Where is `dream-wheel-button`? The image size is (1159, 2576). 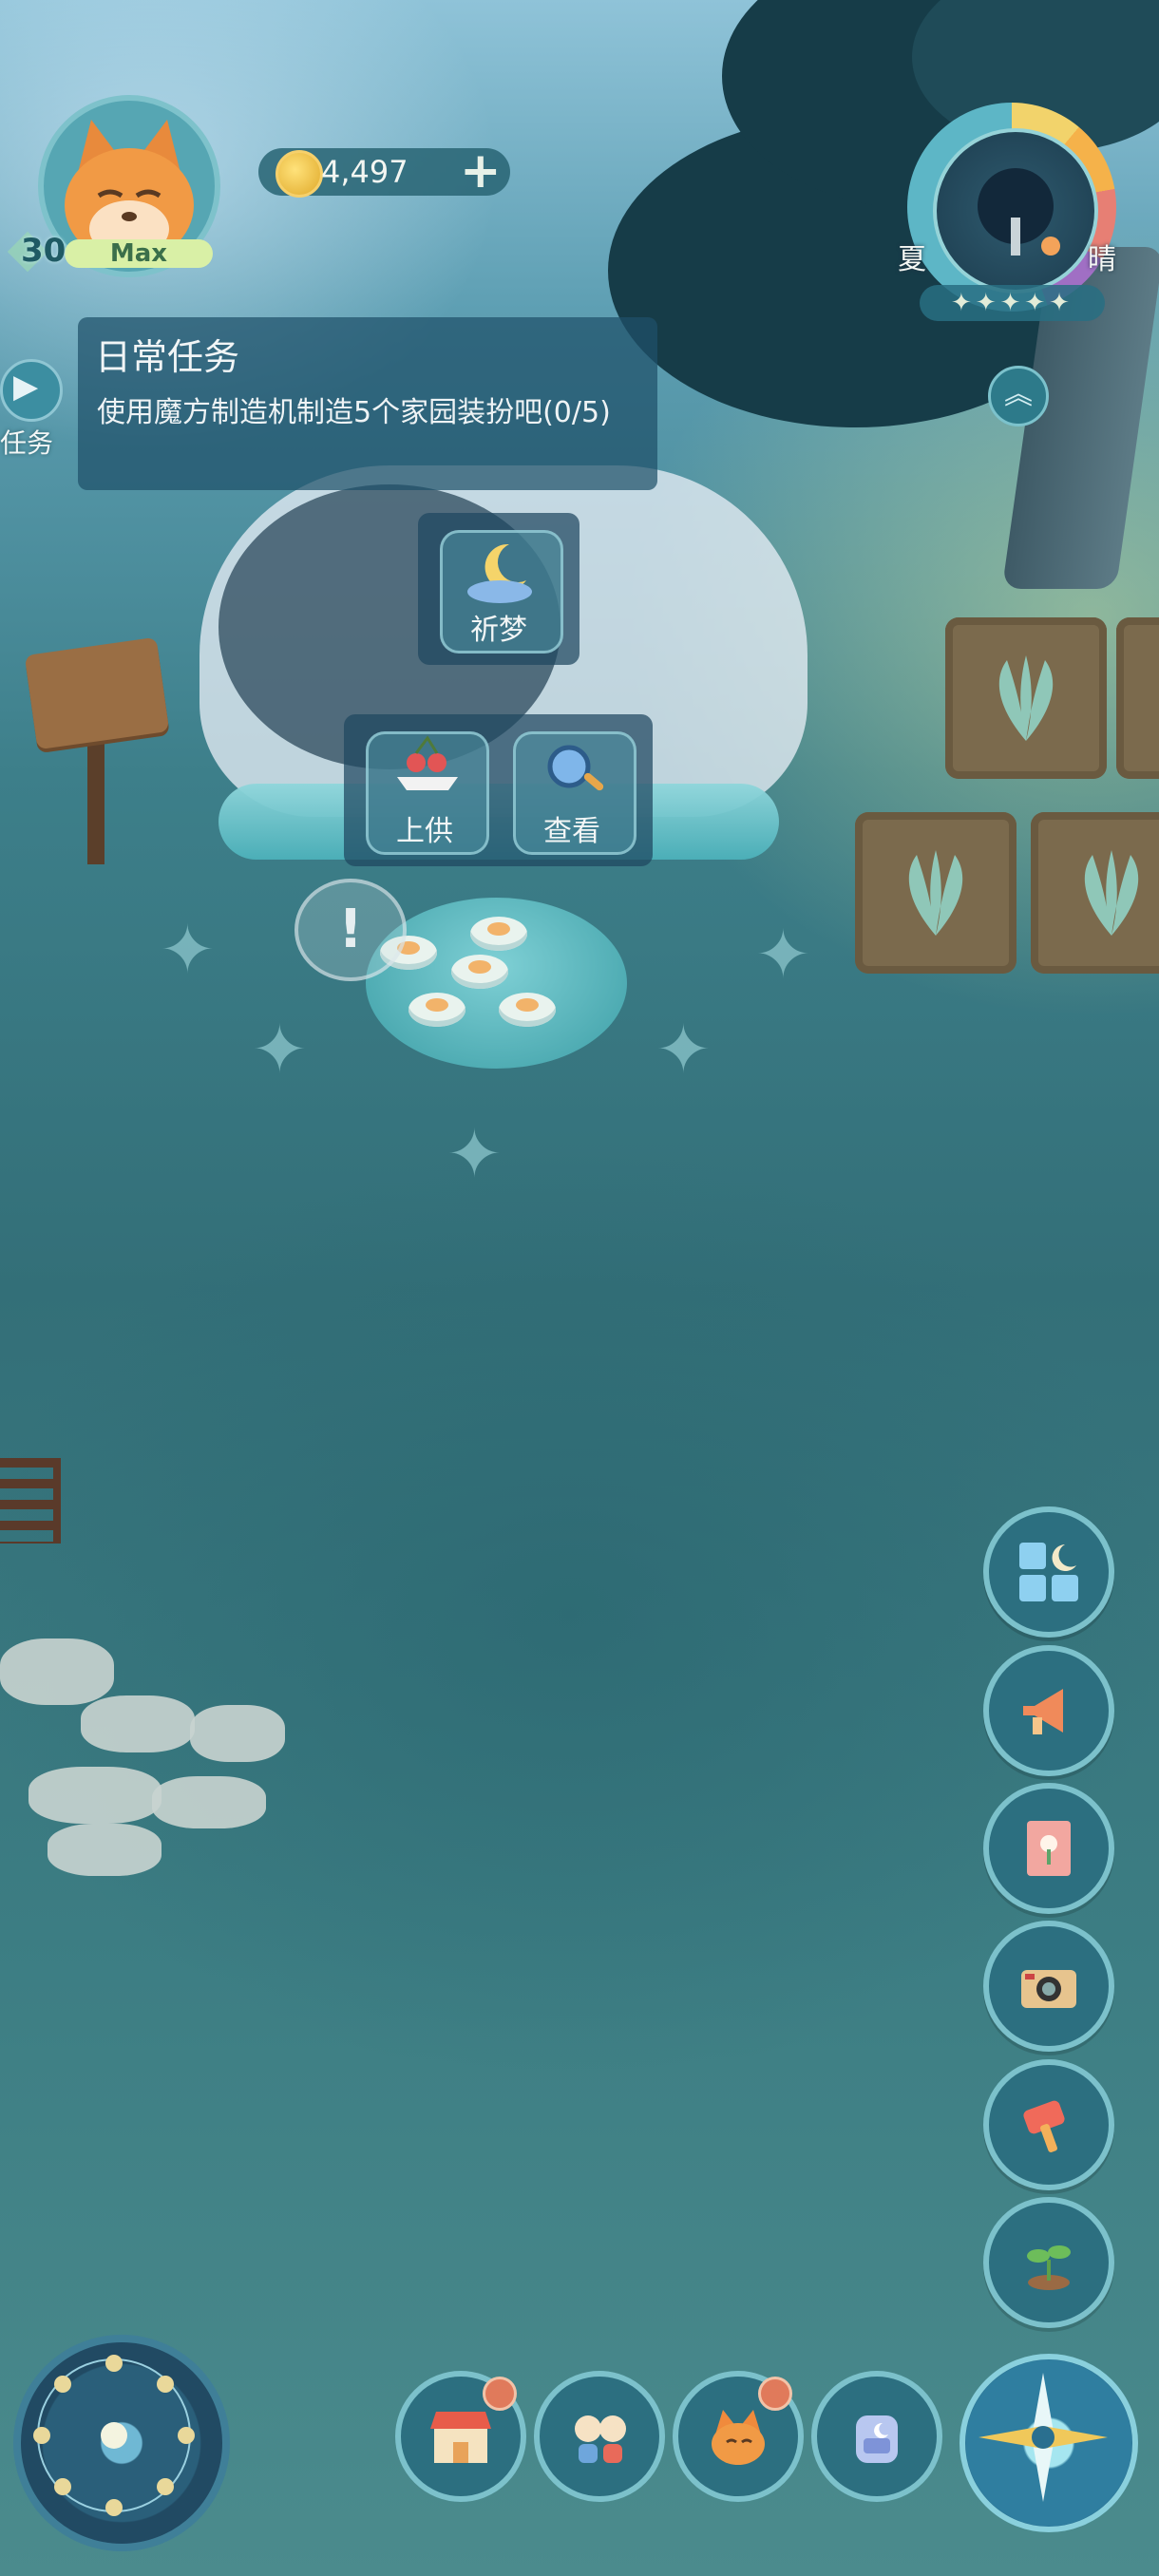 dream-wheel-button is located at coordinates (121, 2443).